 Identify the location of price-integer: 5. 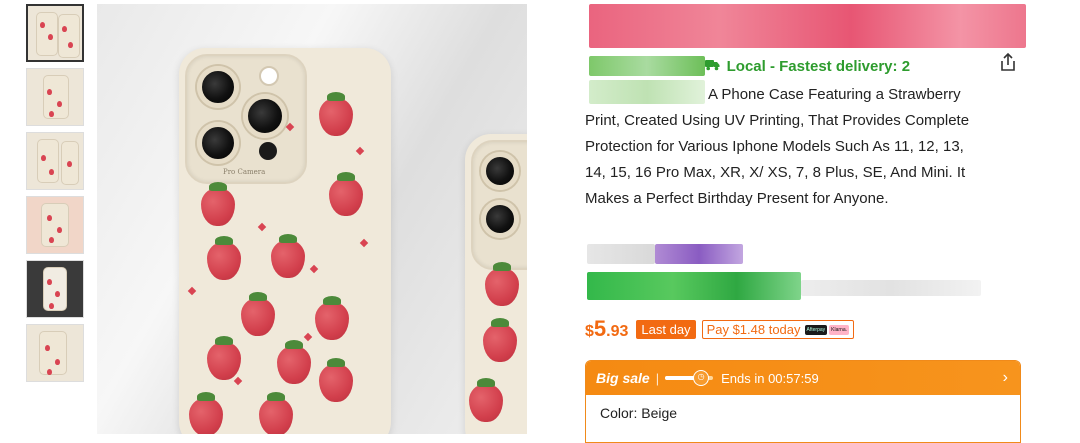
(600, 328).